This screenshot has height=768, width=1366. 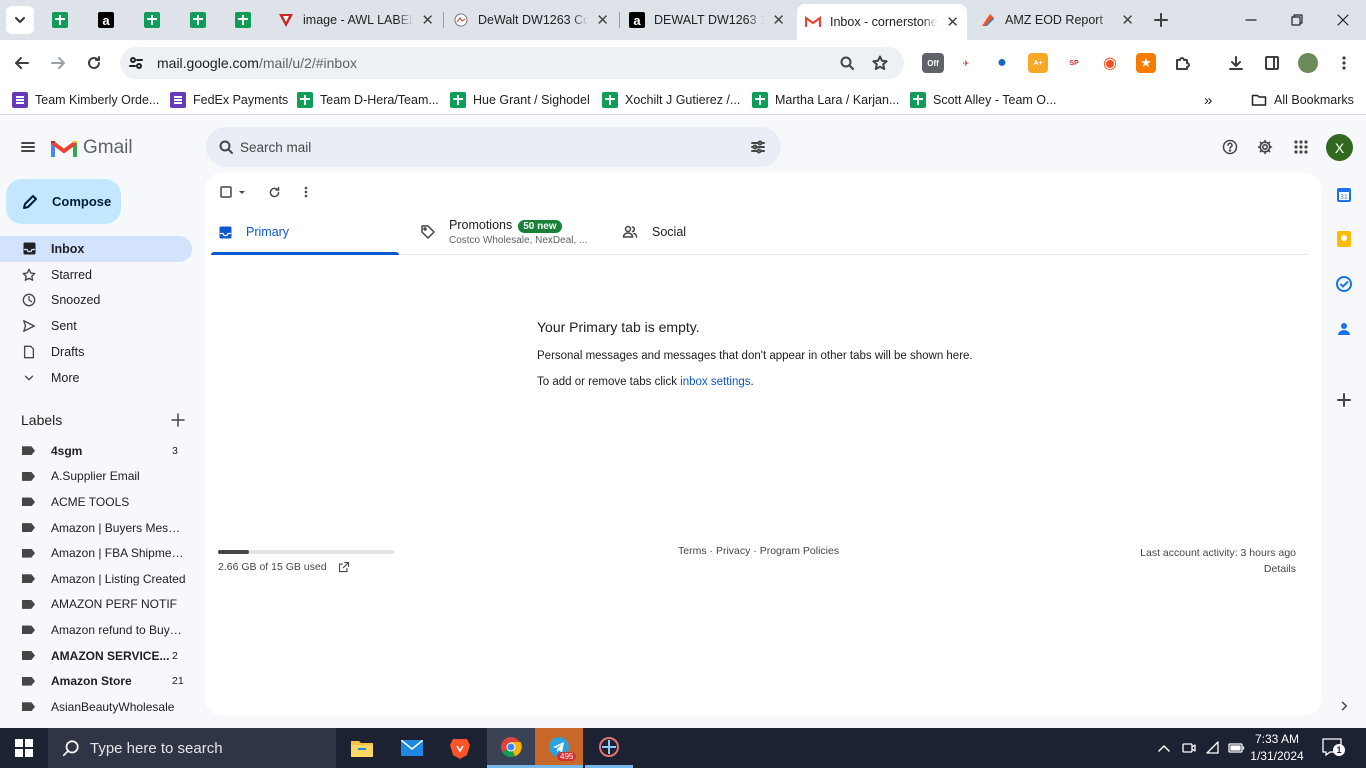 I want to click on telegram-app: 495, so click(x=559, y=748).